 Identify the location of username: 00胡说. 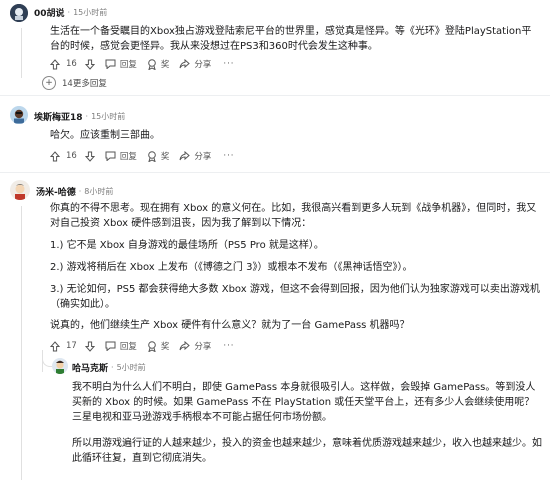
(49, 12).